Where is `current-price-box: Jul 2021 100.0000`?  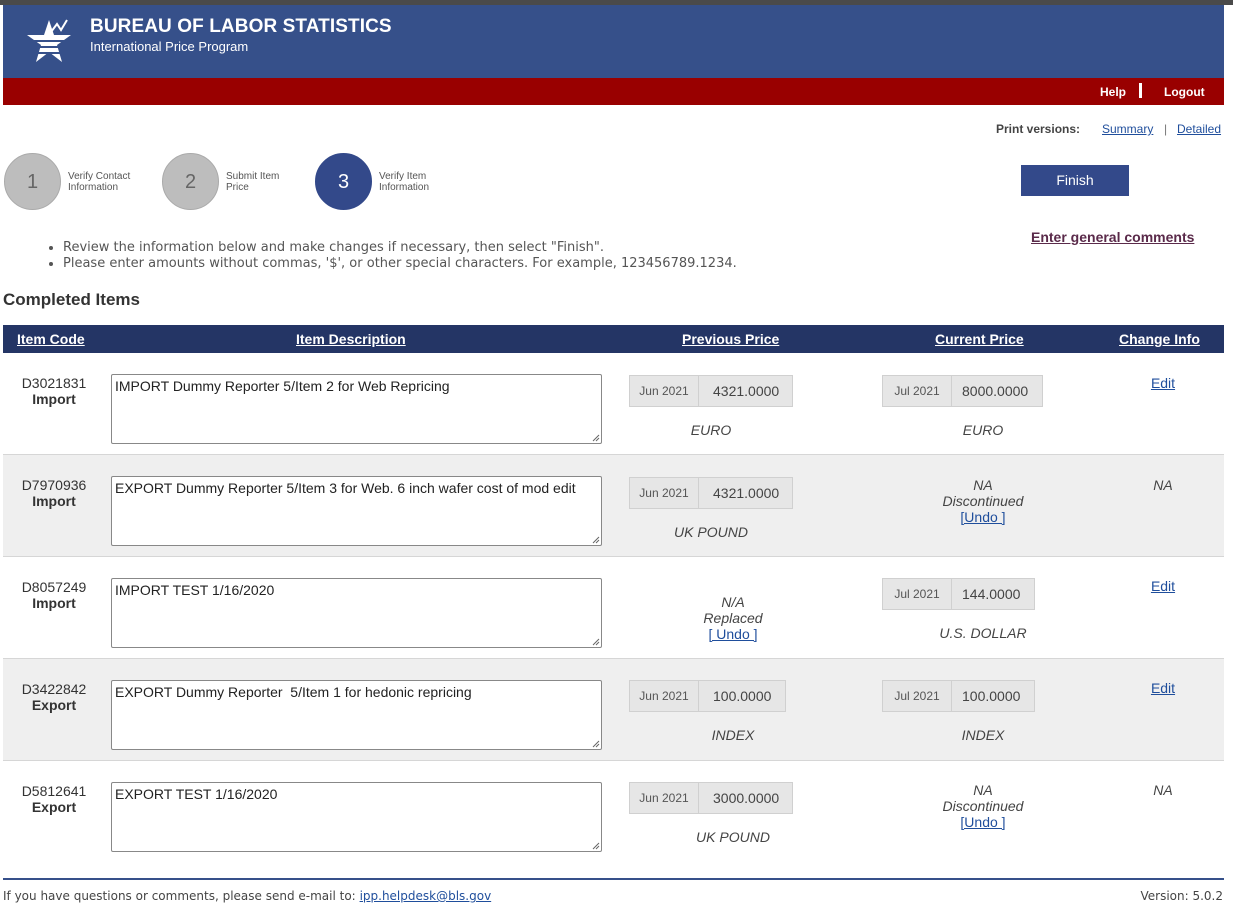 current-price-box: Jul 2021 100.0000 is located at coordinates (958, 696).